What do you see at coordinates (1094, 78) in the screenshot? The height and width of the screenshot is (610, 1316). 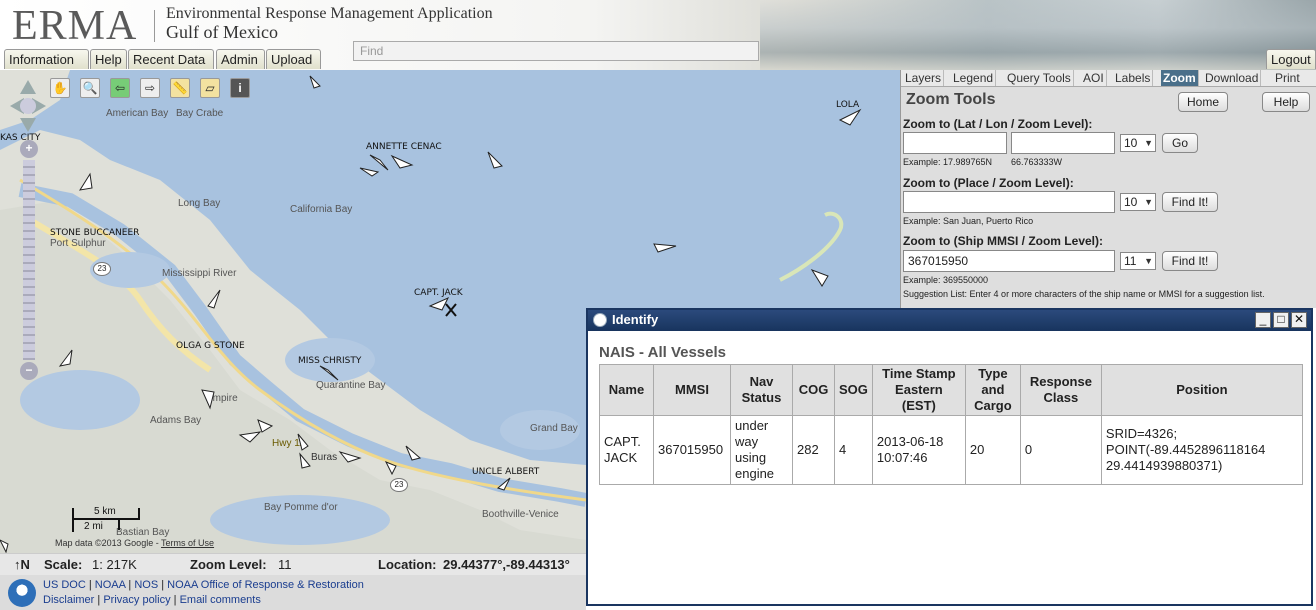 I see `tab-aoi: AOI` at bounding box center [1094, 78].